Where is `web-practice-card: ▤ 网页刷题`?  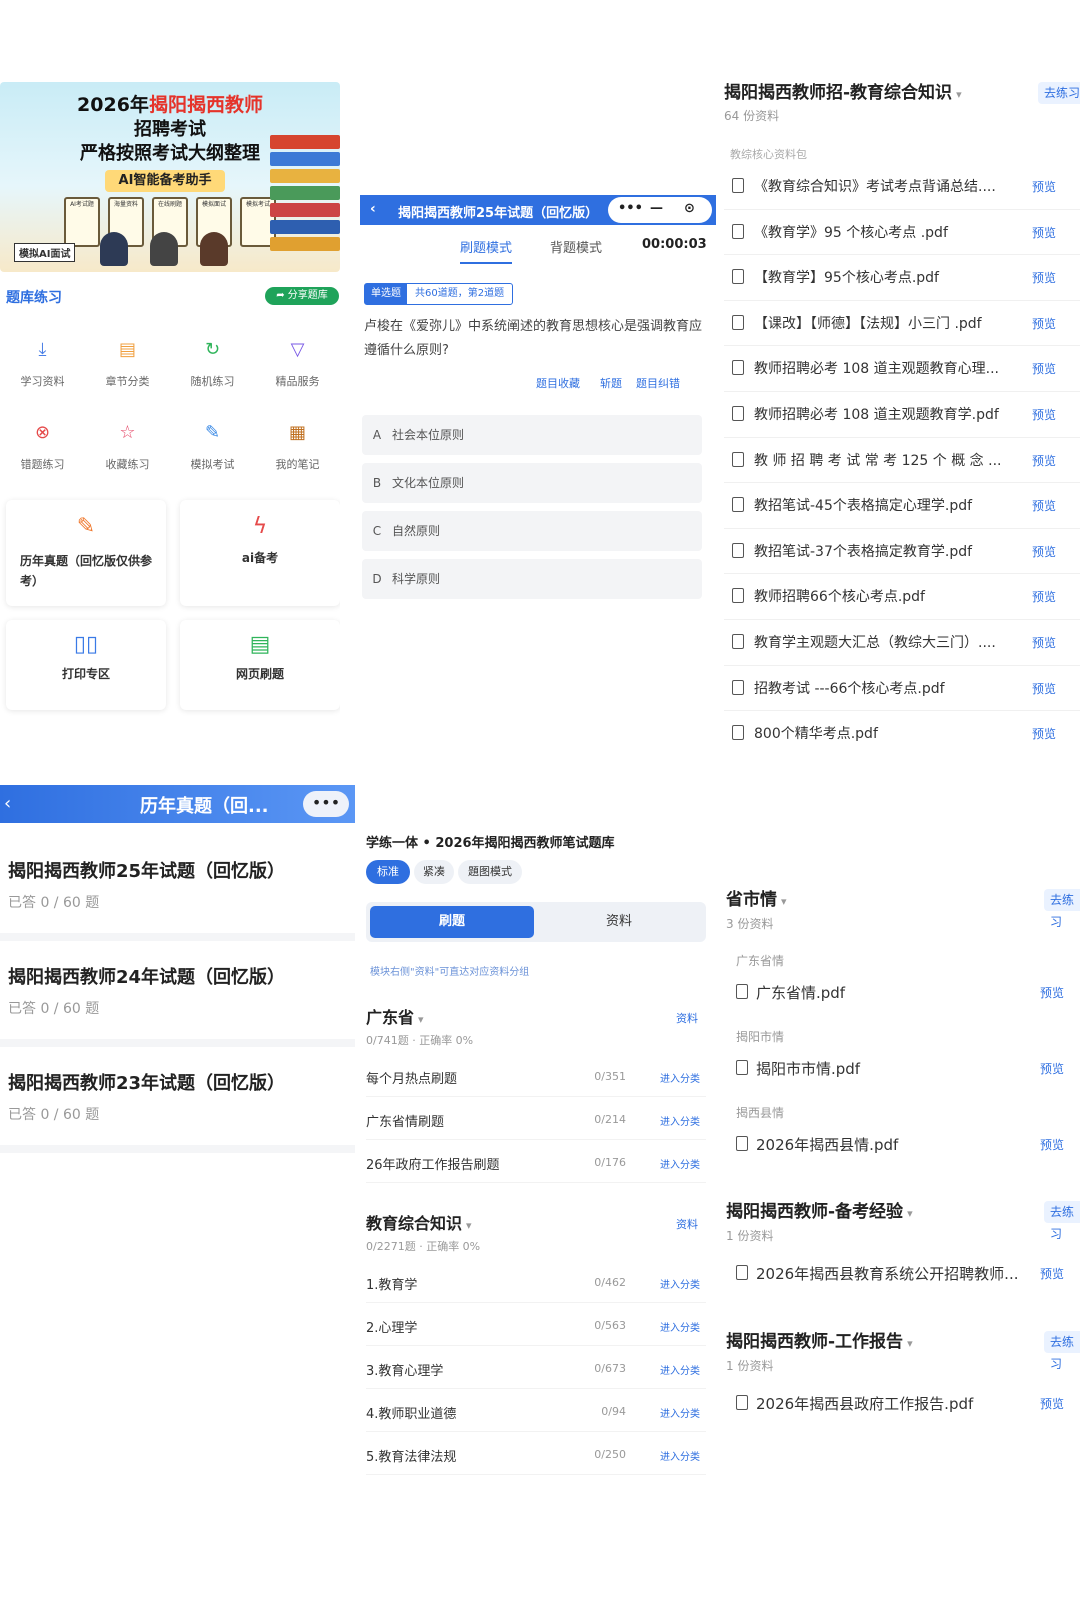 web-practice-card: ▤ 网页刷题 is located at coordinates (260, 665).